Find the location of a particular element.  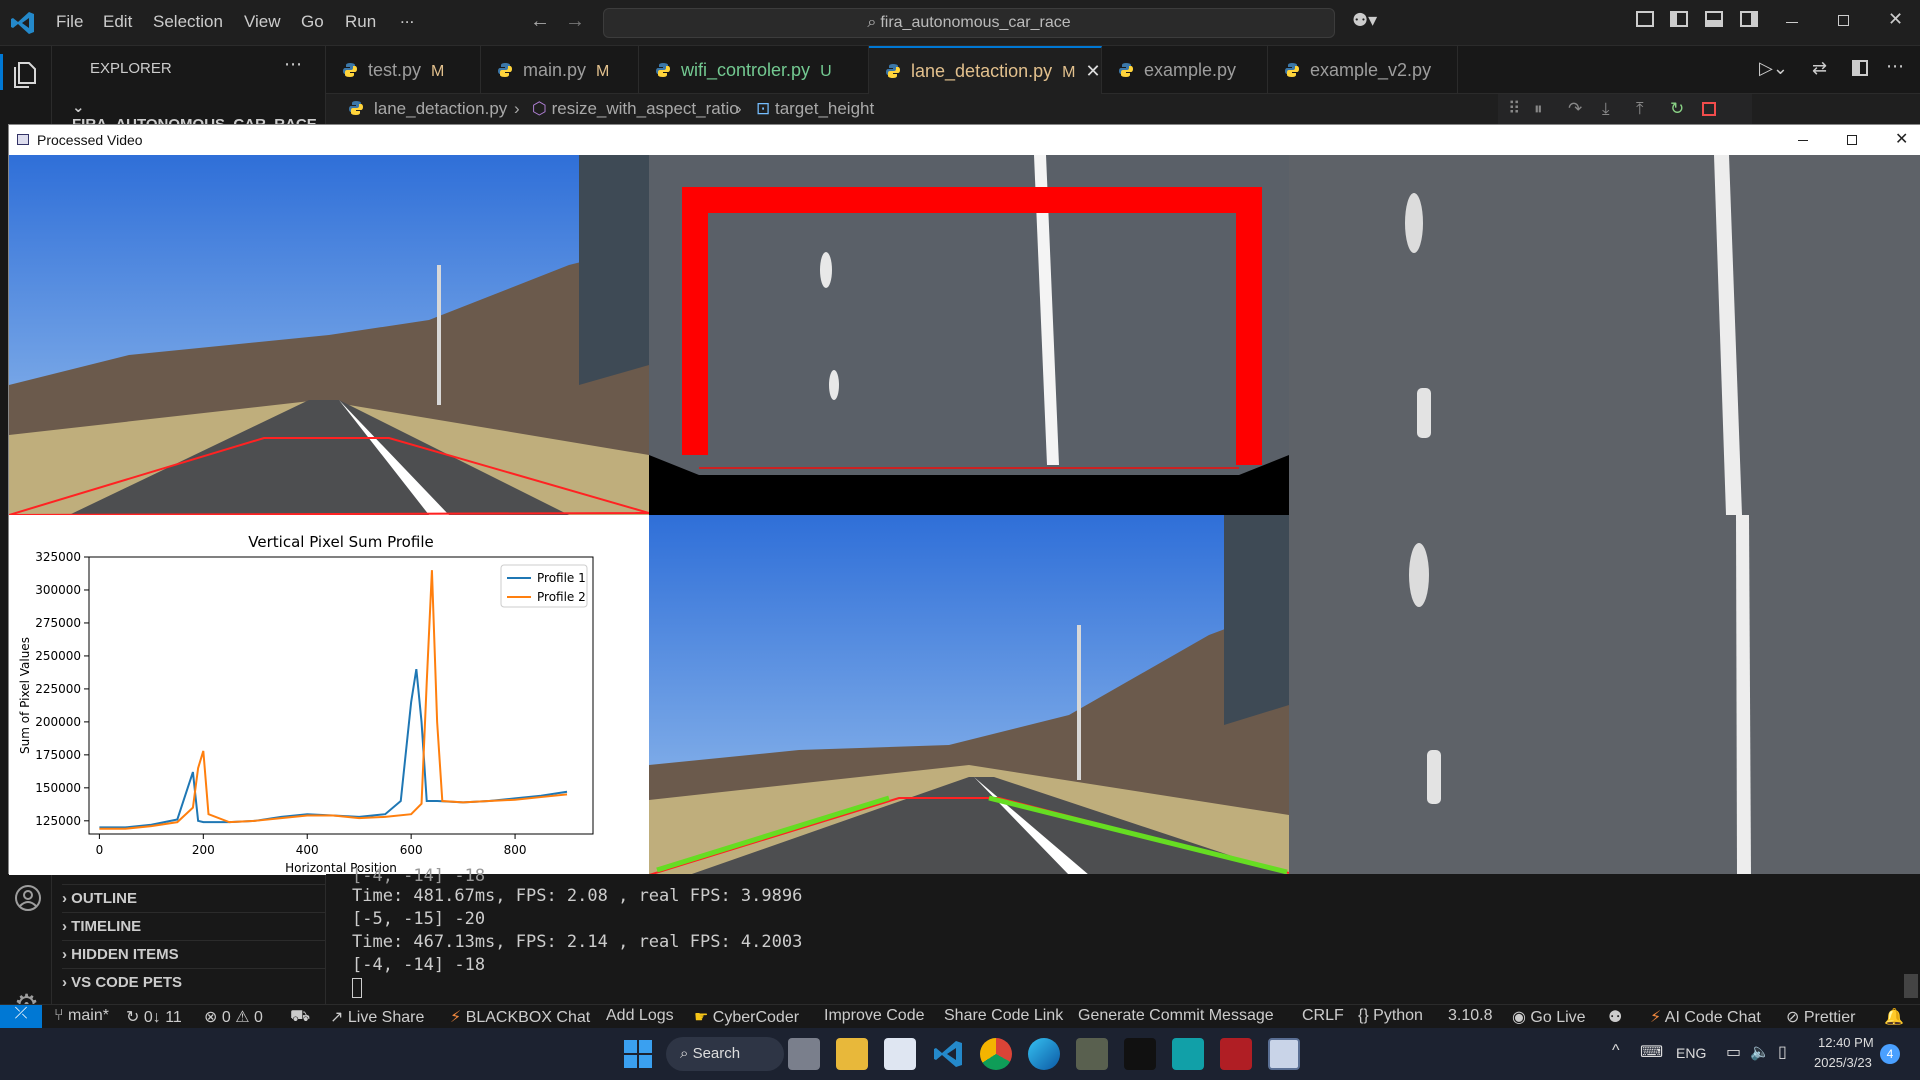

python-file-icon is located at coordinates (663, 70).